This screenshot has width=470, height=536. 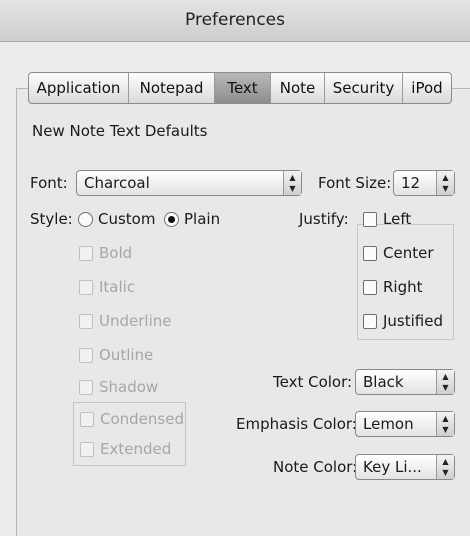 I want to click on checkbox-outline: Outline, so click(x=116, y=355).